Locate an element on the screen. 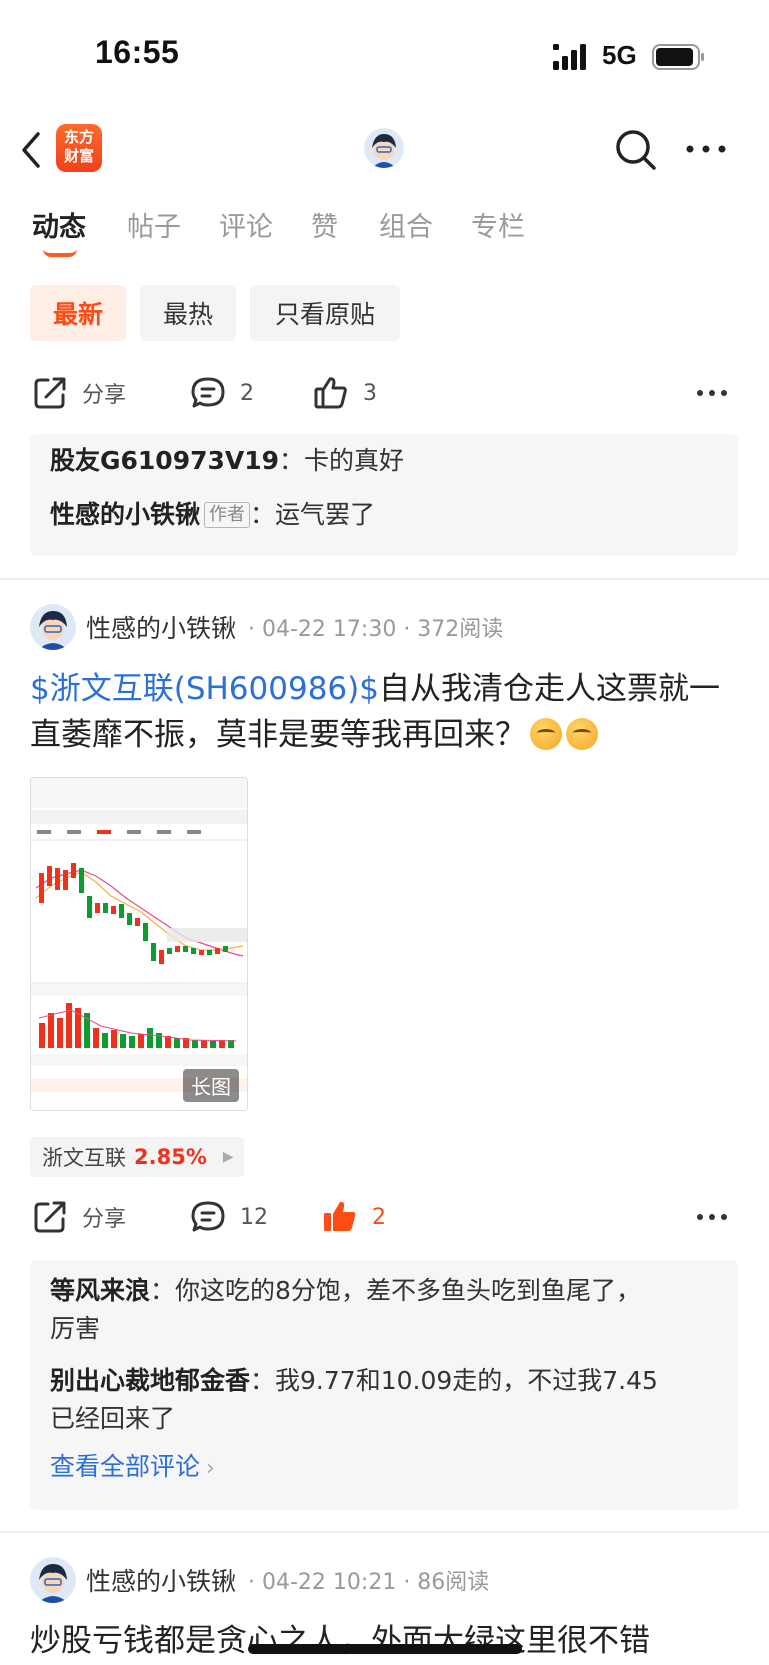  back-icon is located at coordinates (31, 150).